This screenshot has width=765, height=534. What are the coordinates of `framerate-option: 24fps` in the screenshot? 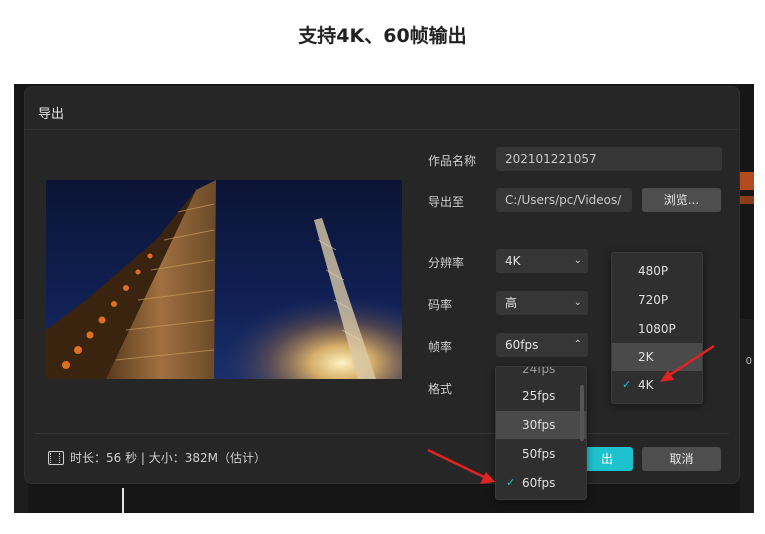 It's located at (541, 373).